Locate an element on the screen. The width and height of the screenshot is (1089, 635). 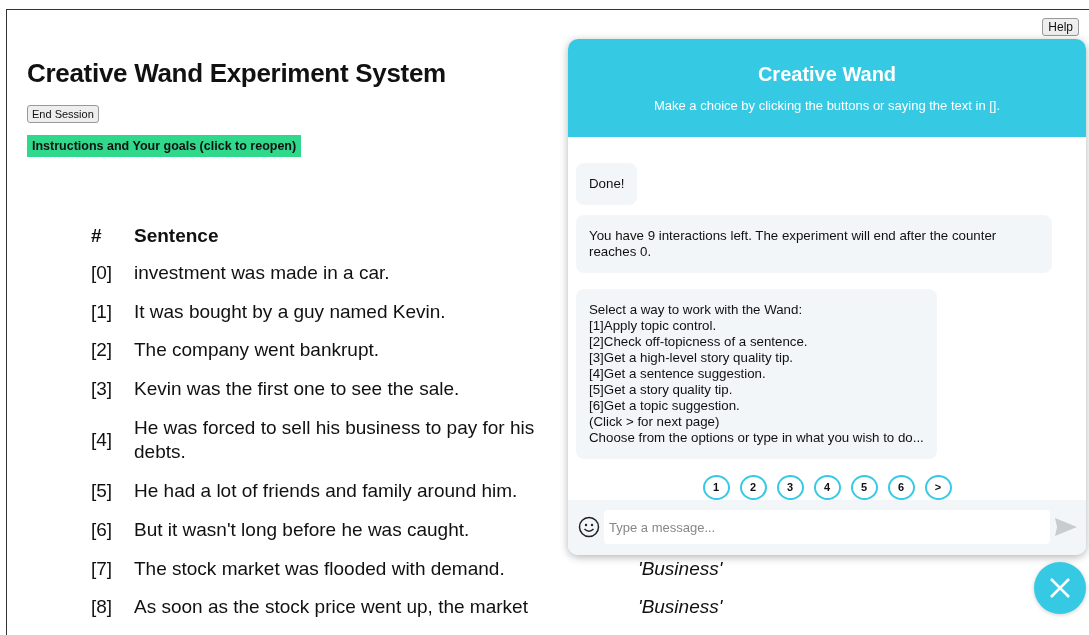
quick-reply-button: 1 is located at coordinates (716, 487).